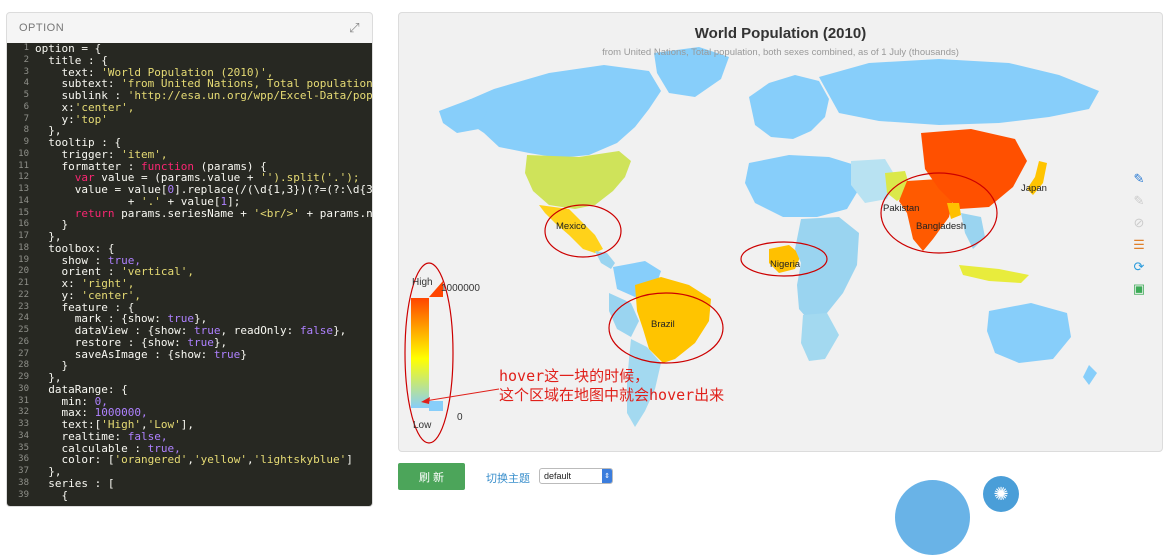  I want to click on chart-toolbox: ✎ ✎ ⊘ ☰ ⟳ ▣, so click(1139, 234).